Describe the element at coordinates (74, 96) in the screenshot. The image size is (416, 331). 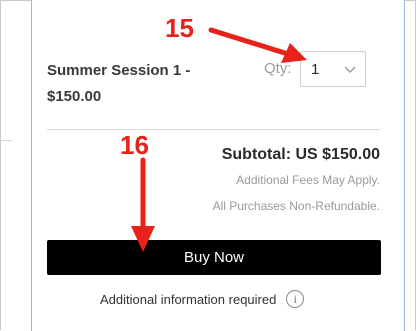
I see `item-price: $150.00` at that location.